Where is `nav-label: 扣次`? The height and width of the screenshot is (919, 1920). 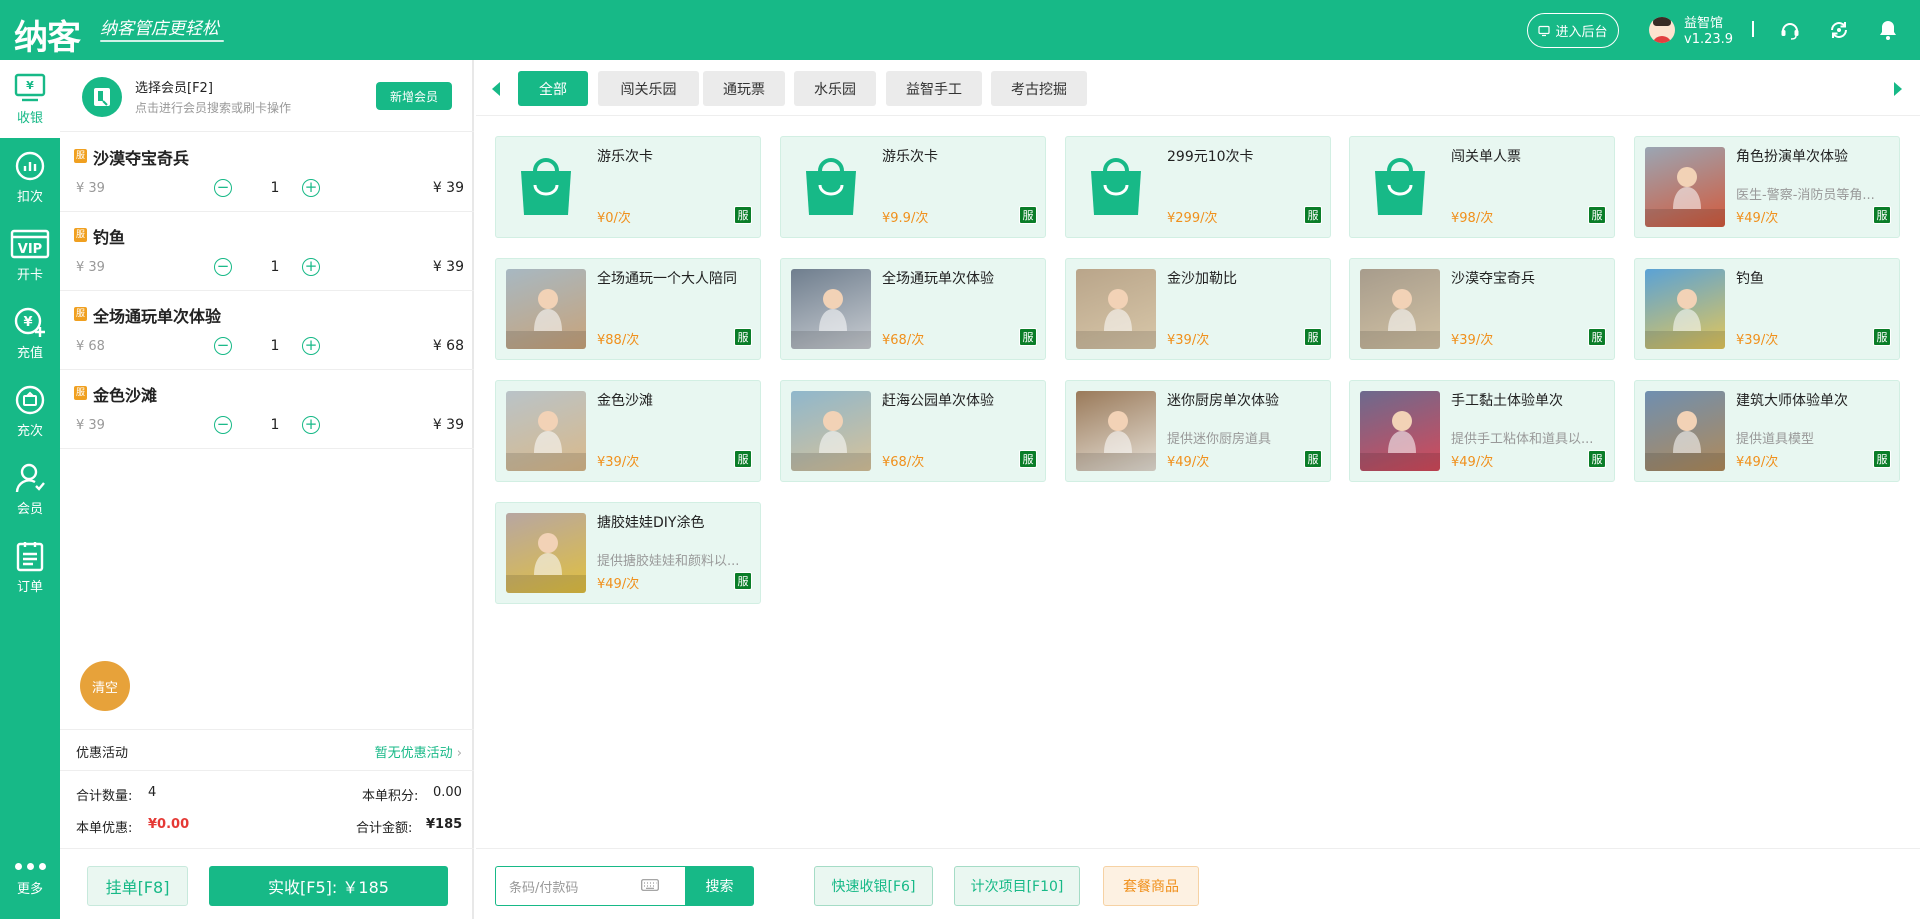
nav-label: 扣次 is located at coordinates (29, 197).